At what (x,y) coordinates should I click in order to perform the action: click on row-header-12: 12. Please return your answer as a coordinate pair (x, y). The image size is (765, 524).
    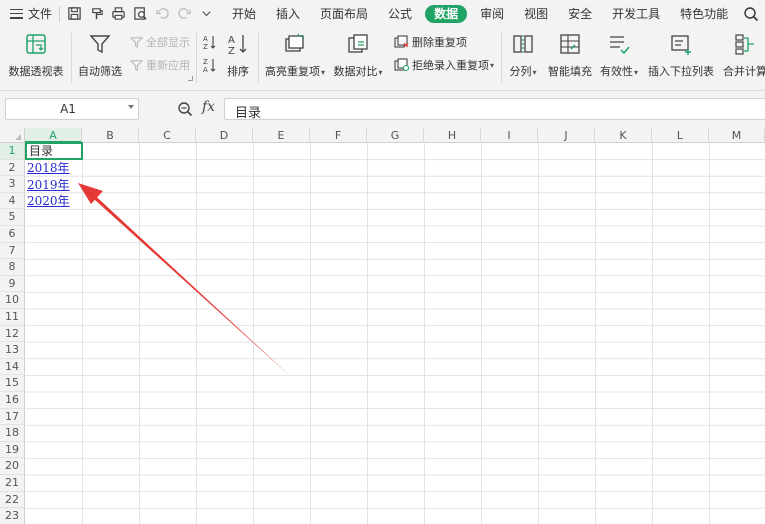
    Looking at the image, I should click on (12, 334).